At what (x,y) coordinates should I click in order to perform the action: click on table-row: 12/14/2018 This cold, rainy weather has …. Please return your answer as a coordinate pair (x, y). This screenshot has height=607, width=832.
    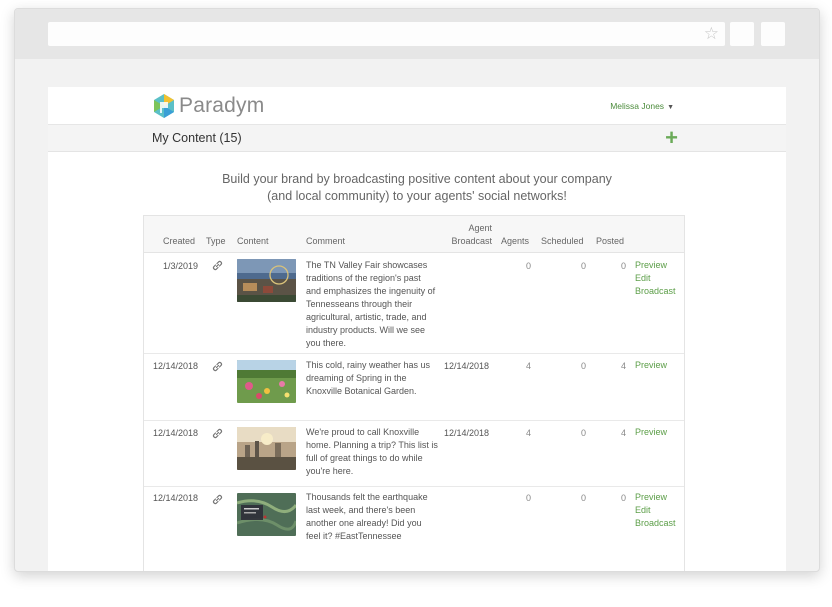
    Looking at the image, I should click on (414, 387).